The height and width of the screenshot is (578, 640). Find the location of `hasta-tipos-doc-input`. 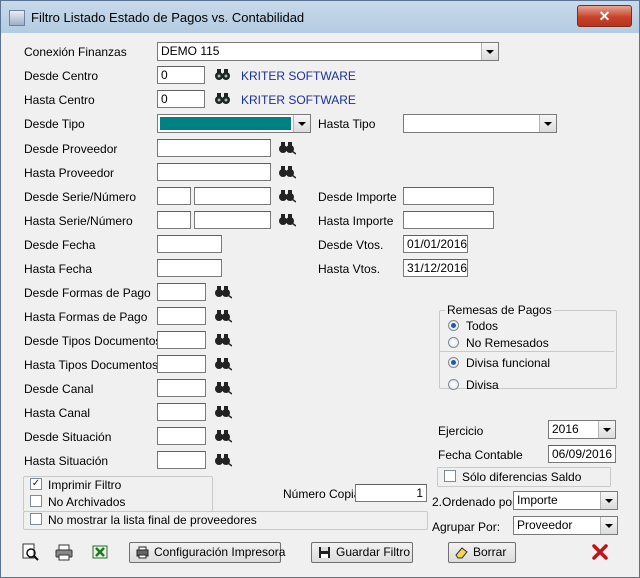

hasta-tipos-doc-input is located at coordinates (181, 364).